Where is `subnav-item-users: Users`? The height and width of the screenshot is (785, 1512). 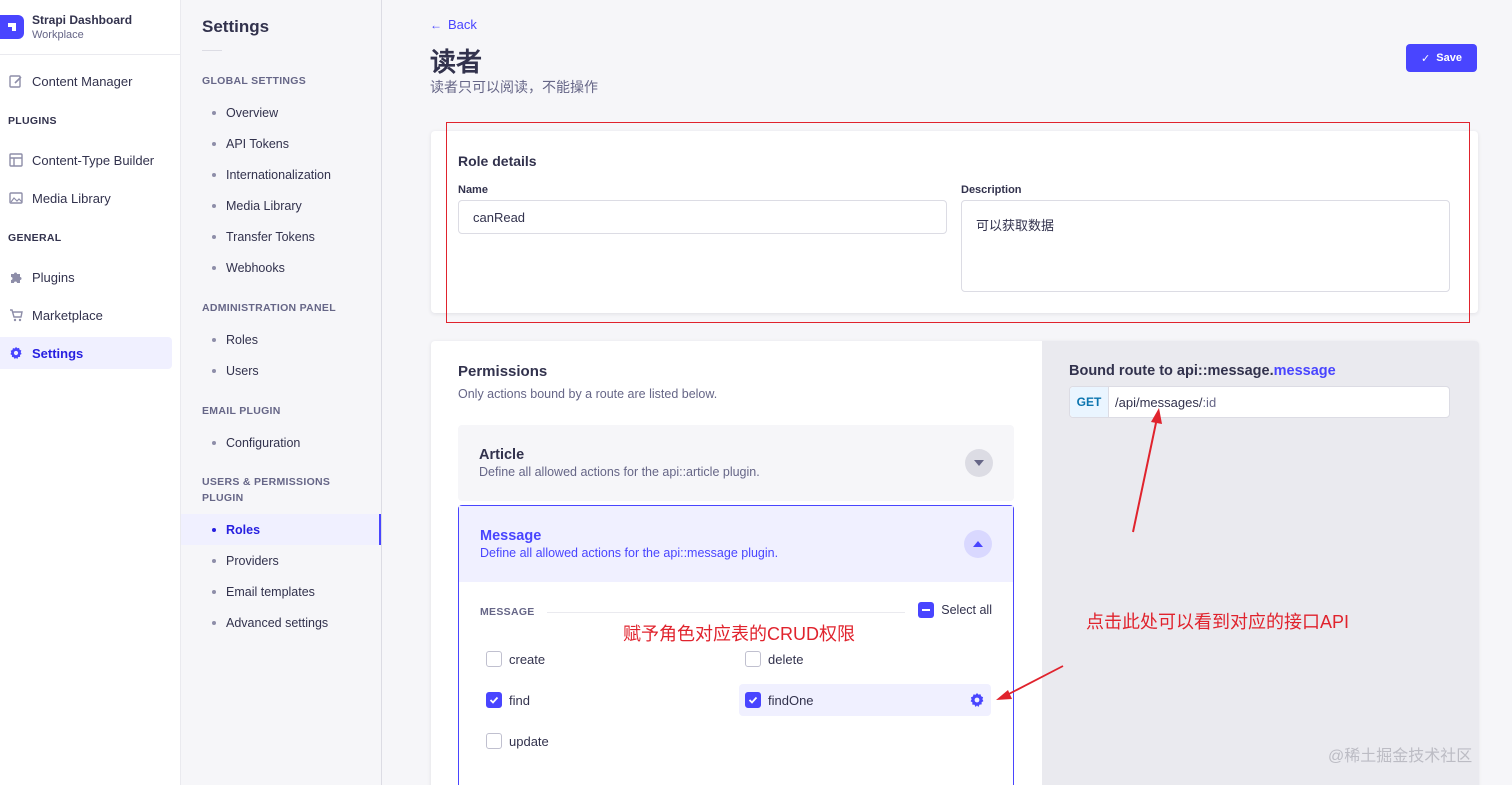
subnav-item-users: Users is located at coordinates (281, 370).